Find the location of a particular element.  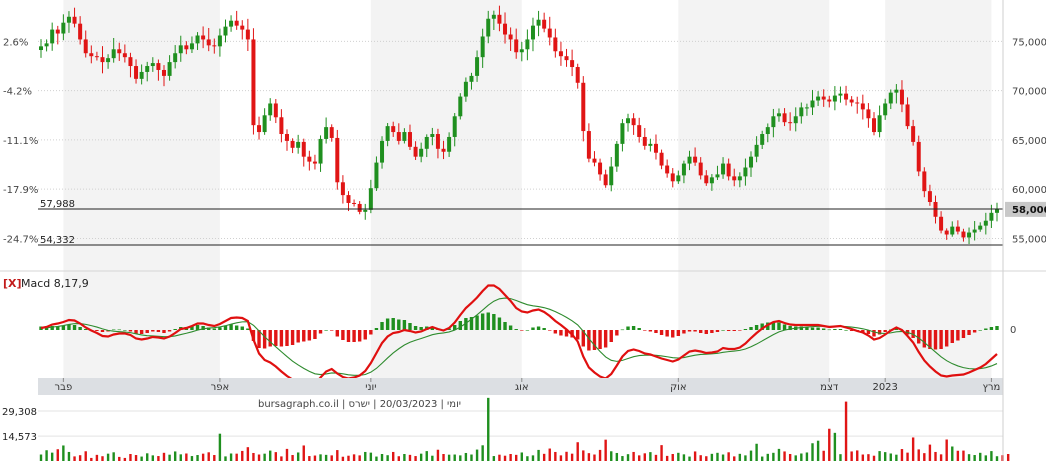

volume-tick-label: 29,308 is located at coordinates (19, 412).